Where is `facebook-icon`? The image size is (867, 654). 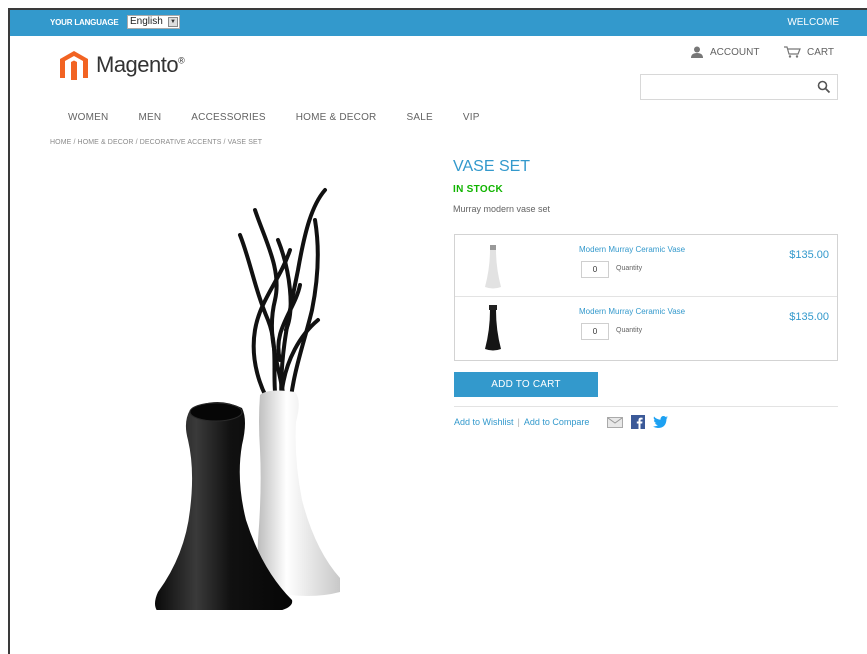
facebook-icon is located at coordinates (638, 422).